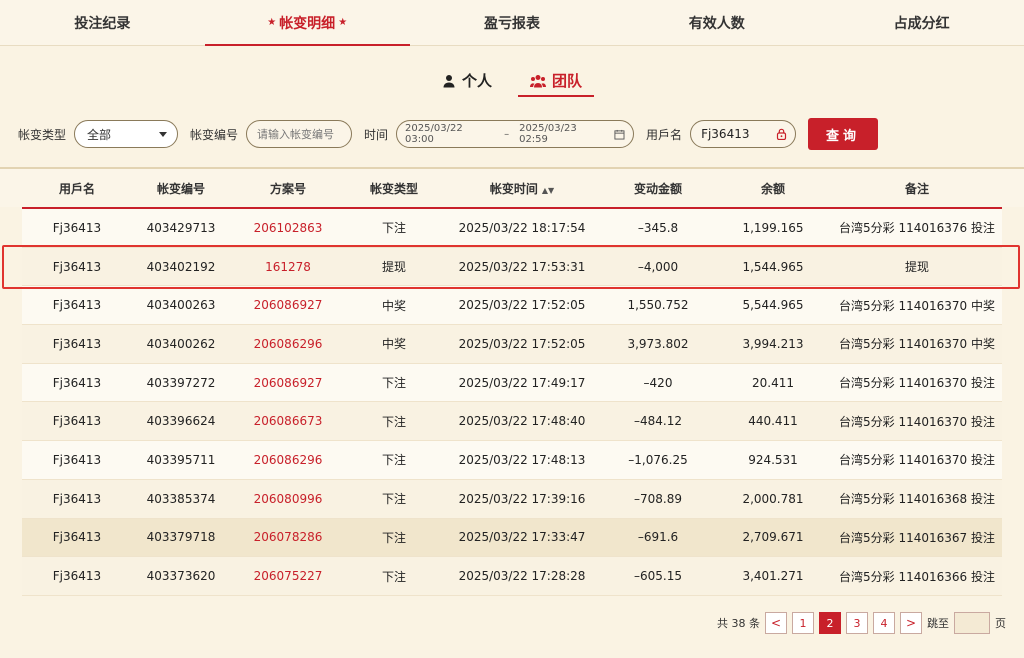 The width and height of the screenshot is (1024, 658). Describe the element at coordinates (522, 227) in the screenshot. I see `cell-txn-time: 2025/03/22 18:17:54` at that location.